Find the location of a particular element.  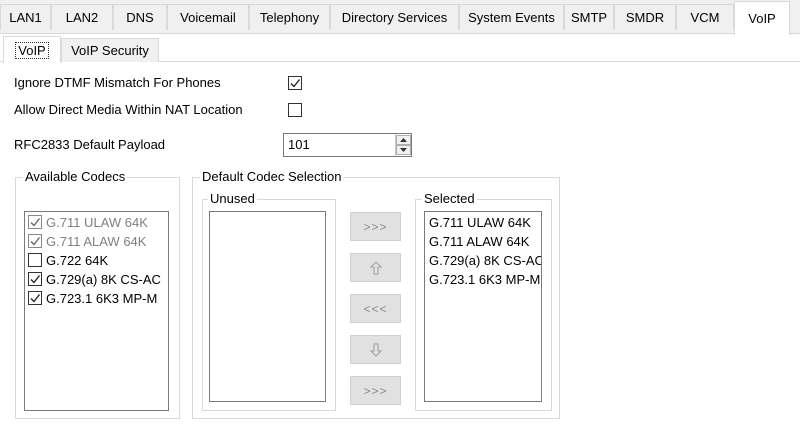

codec-label: G.711 ALAW 64K is located at coordinates (96, 241).